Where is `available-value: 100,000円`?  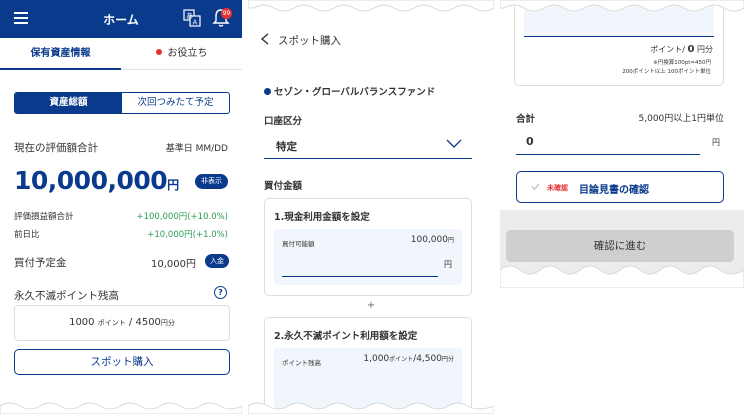 available-value: 100,000円 is located at coordinates (432, 240).